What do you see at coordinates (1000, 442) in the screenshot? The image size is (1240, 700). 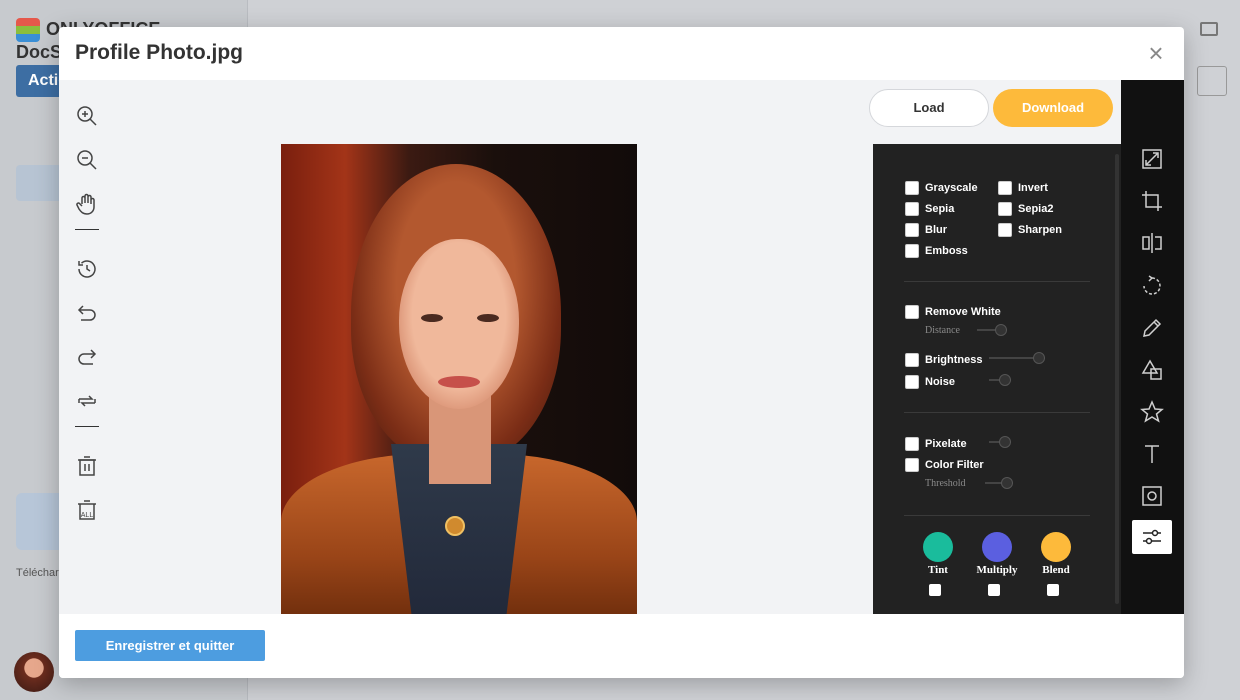 I see `pixelate-slider` at bounding box center [1000, 442].